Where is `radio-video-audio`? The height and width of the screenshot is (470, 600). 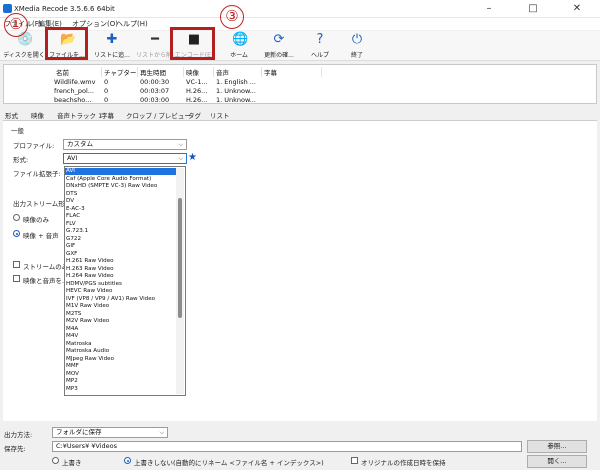 radio-video-audio is located at coordinates (16, 233).